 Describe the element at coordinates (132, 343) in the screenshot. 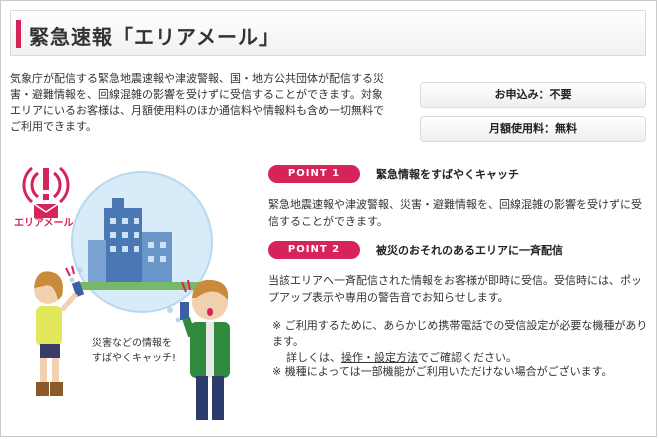

I see `caption-line-1: 災害などの情報を` at that location.